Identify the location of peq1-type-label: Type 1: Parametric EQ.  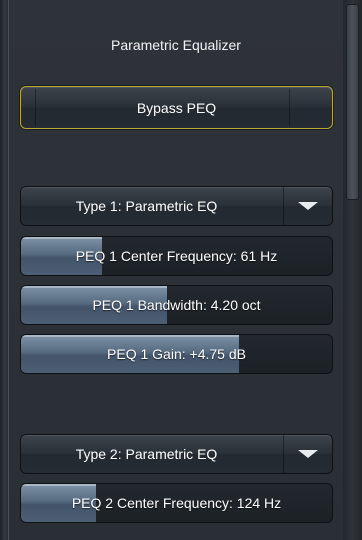
(146, 206).